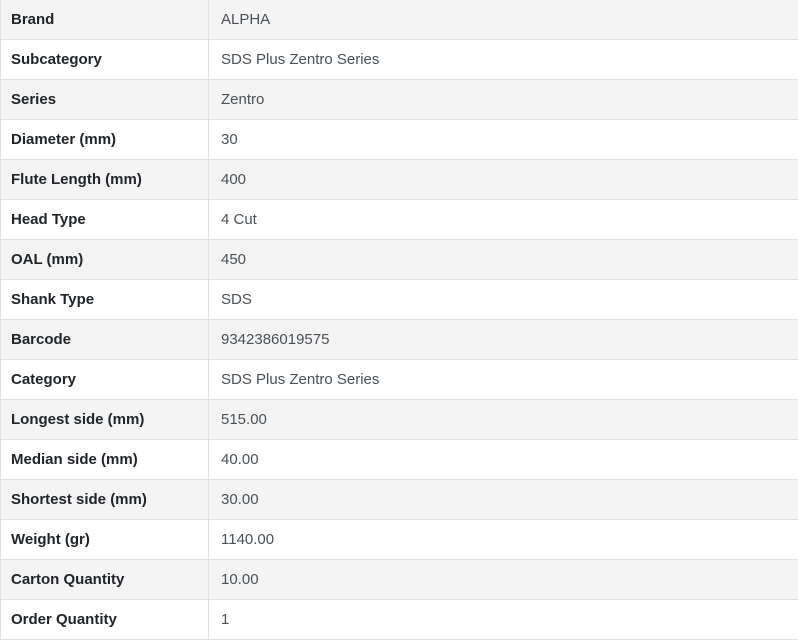  What do you see at coordinates (503, 340) in the screenshot?
I see `spec-value: 9342386019575` at bounding box center [503, 340].